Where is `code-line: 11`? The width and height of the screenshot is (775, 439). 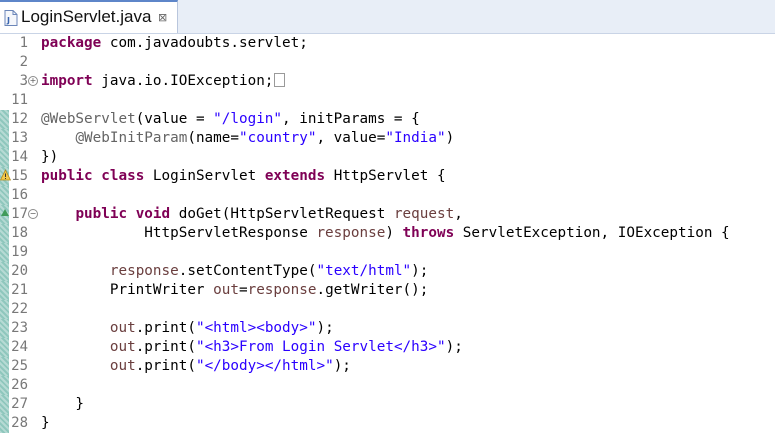
code-line: 11 is located at coordinates (387, 100).